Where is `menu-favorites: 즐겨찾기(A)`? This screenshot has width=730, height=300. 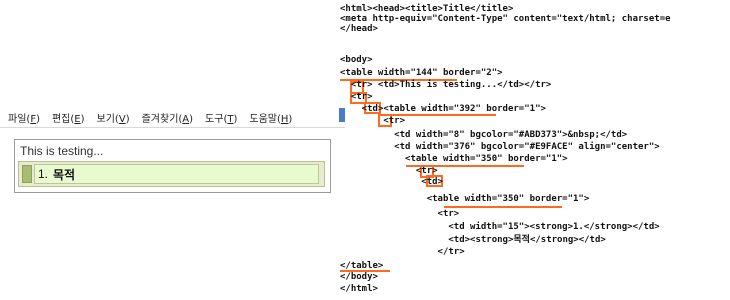
menu-favorites: 즐겨찾기(A) is located at coordinates (166, 117).